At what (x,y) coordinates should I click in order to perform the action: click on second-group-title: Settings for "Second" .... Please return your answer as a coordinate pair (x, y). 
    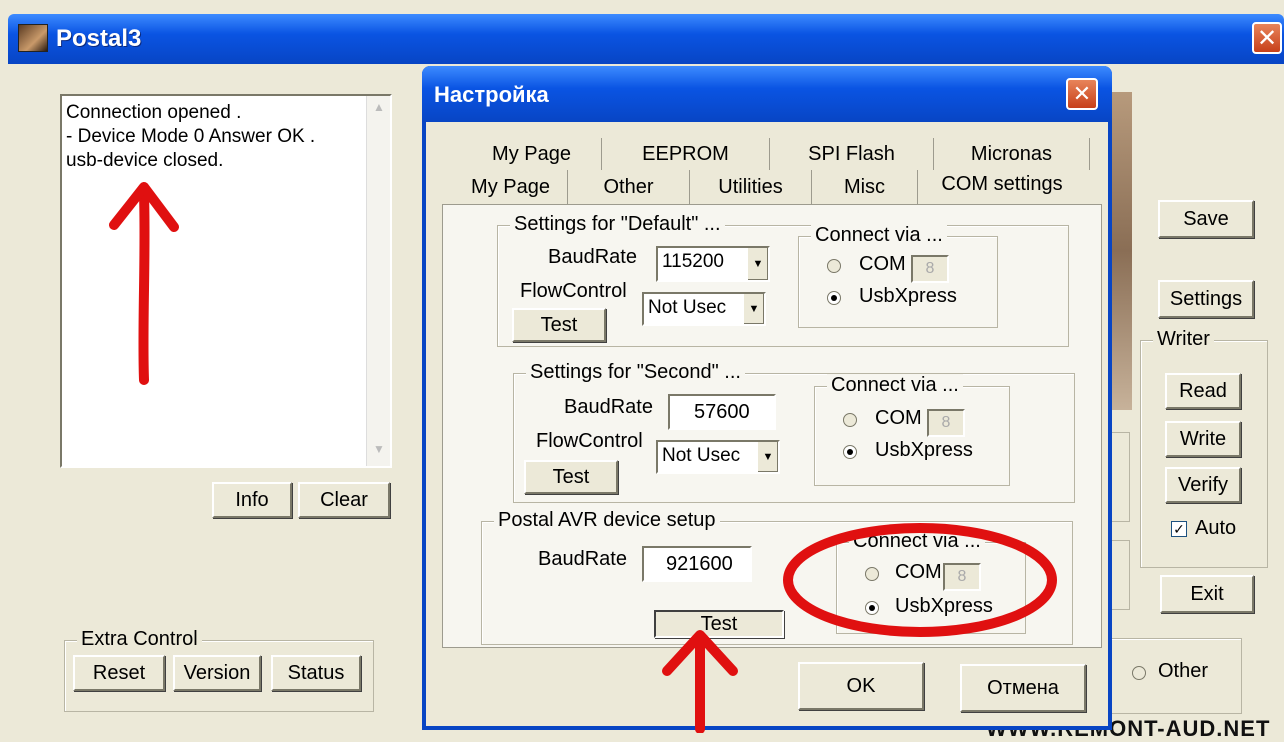
    Looking at the image, I should click on (635, 372).